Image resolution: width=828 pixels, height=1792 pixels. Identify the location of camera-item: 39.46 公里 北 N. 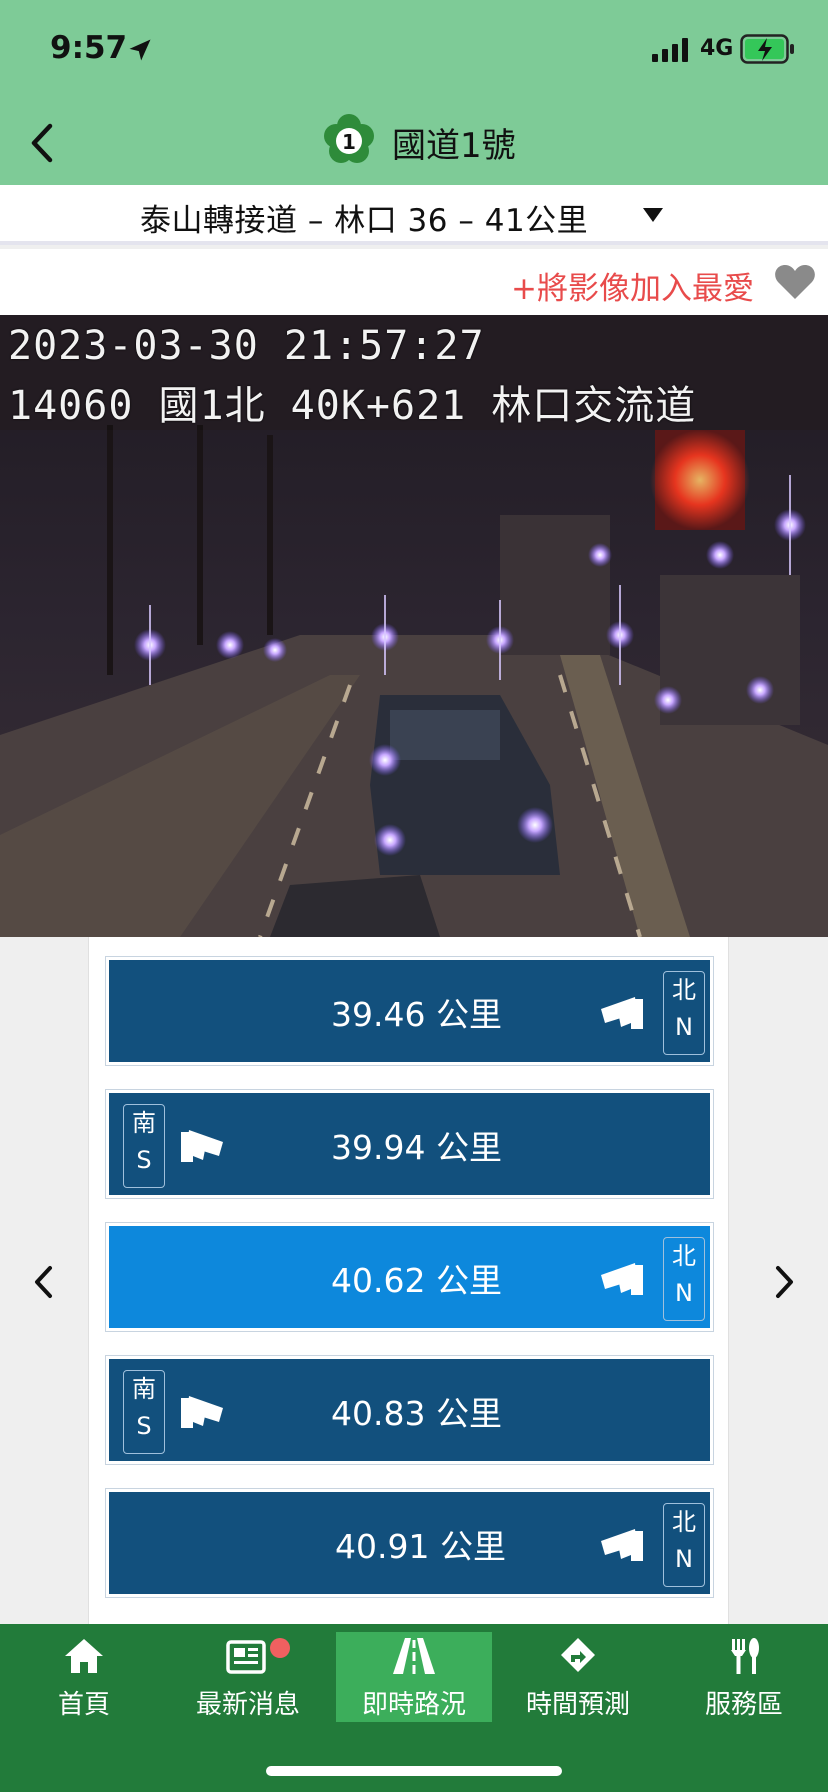
(409, 1011).